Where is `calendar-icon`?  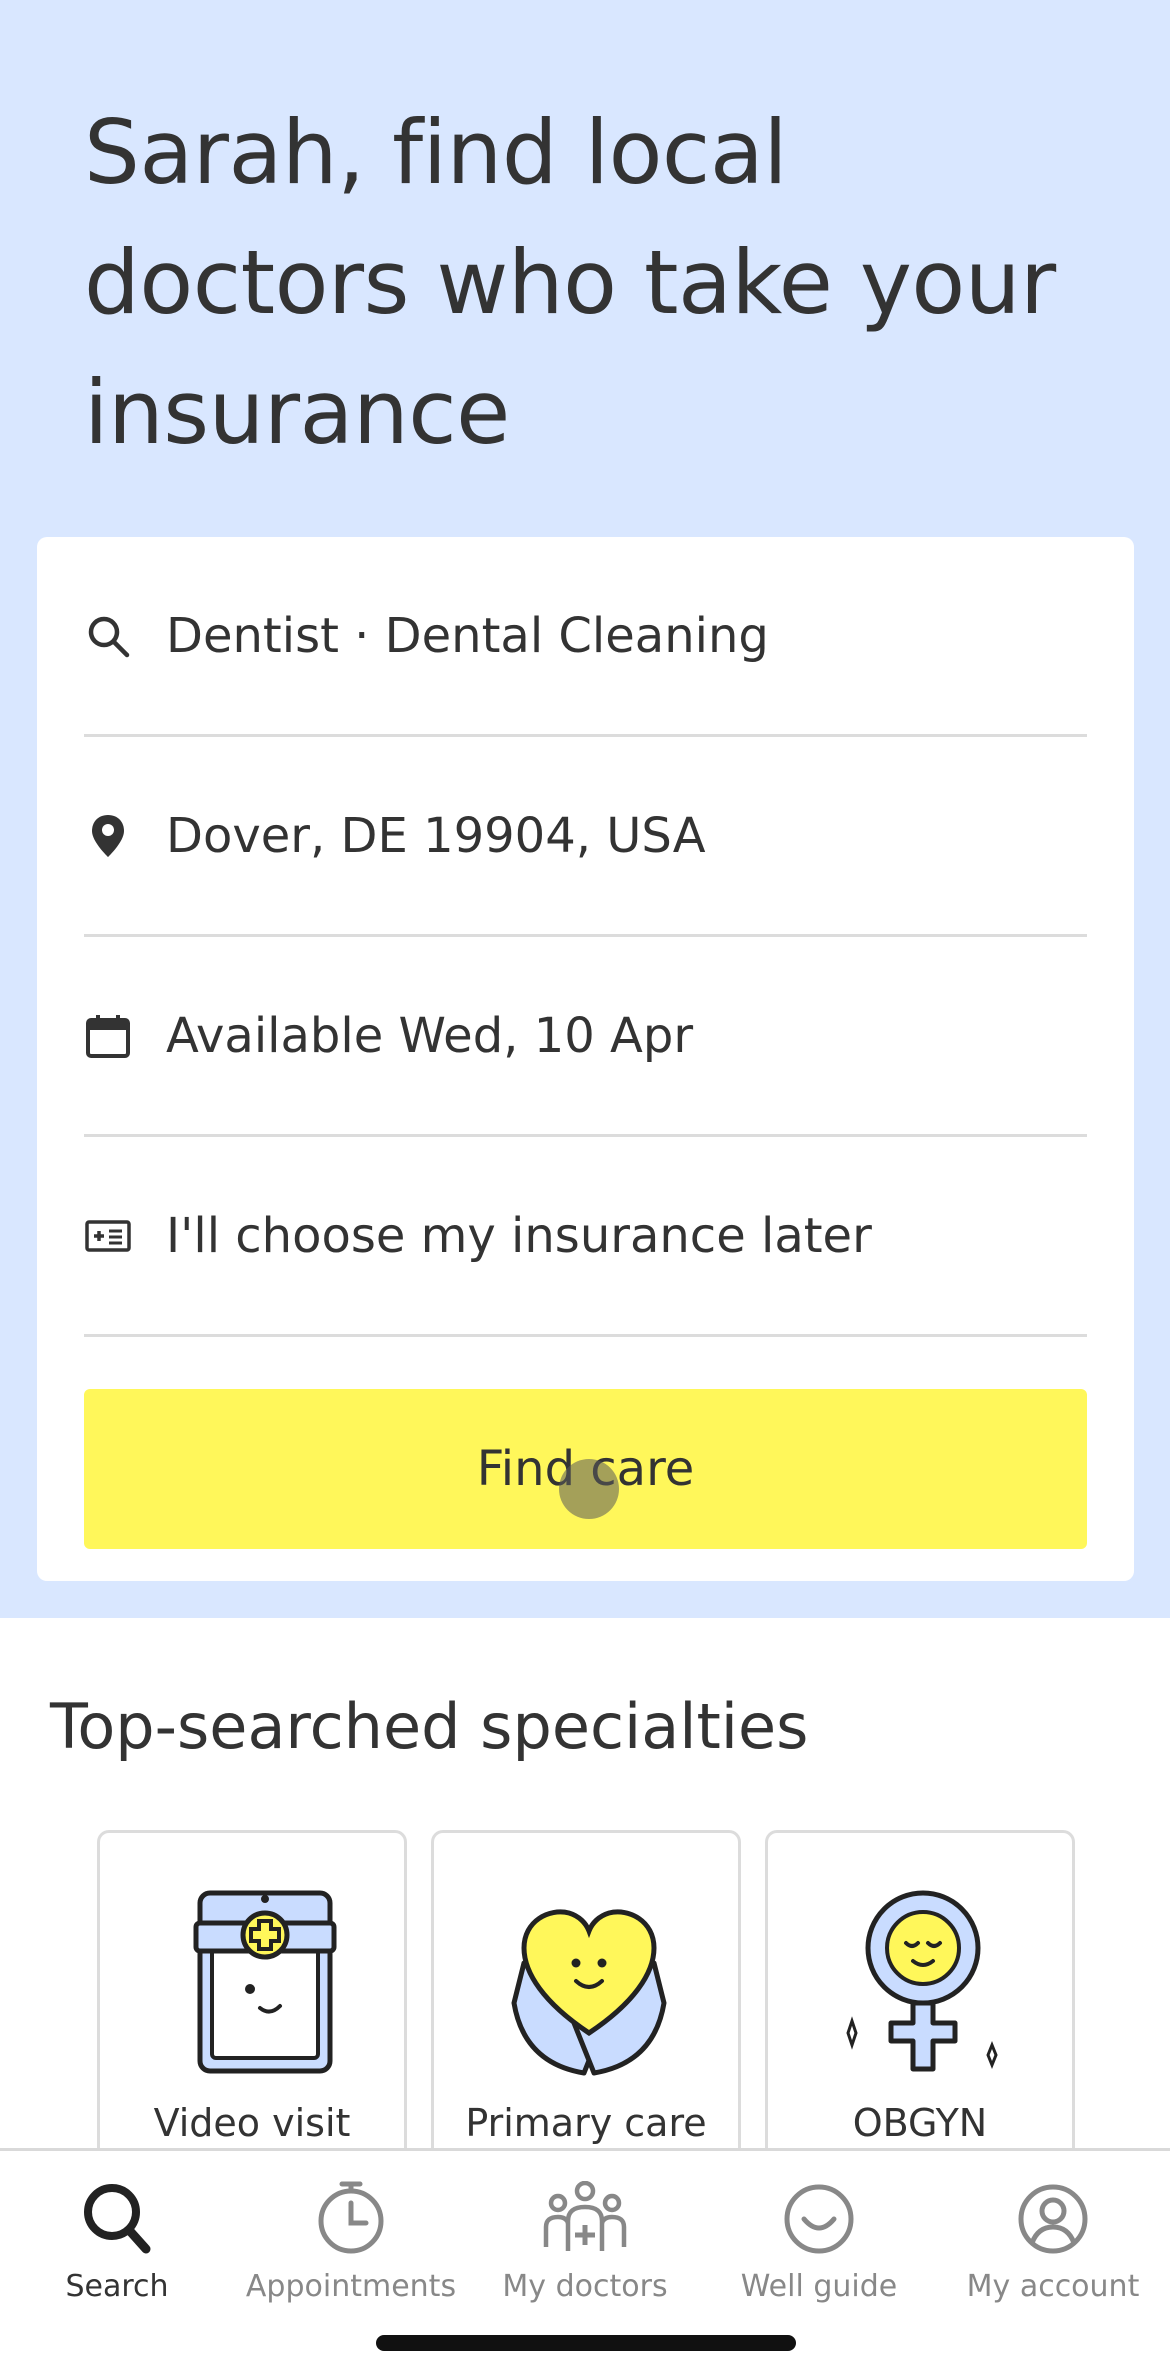 calendar-icon is located at coordinates (108, 1036).